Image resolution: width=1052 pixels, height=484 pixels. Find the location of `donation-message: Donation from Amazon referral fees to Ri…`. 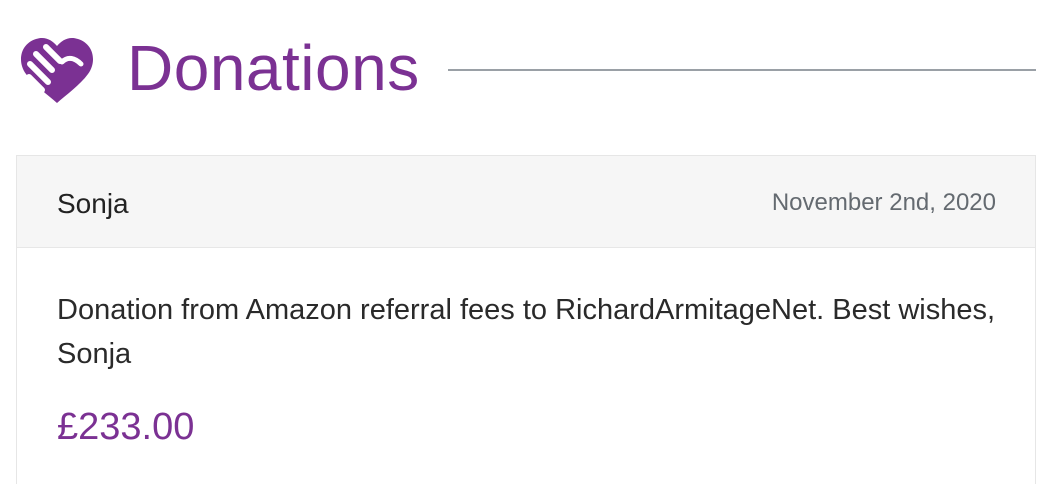

donation-message: Donation from Amazon referral fees to Ri… is located at coordinates (526, 332).